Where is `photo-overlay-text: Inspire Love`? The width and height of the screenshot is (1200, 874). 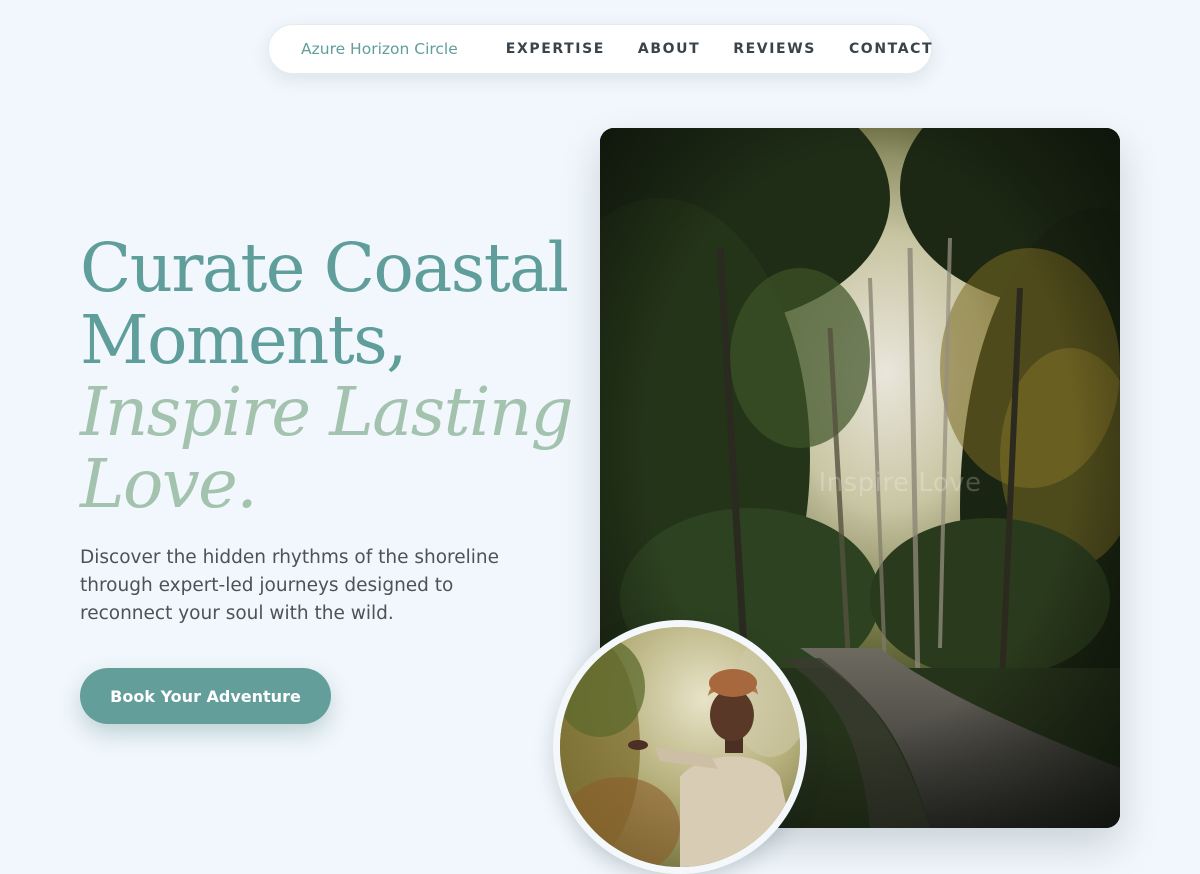 photo-overlay-text: Inspire Love is located at coordinates (900, 483).